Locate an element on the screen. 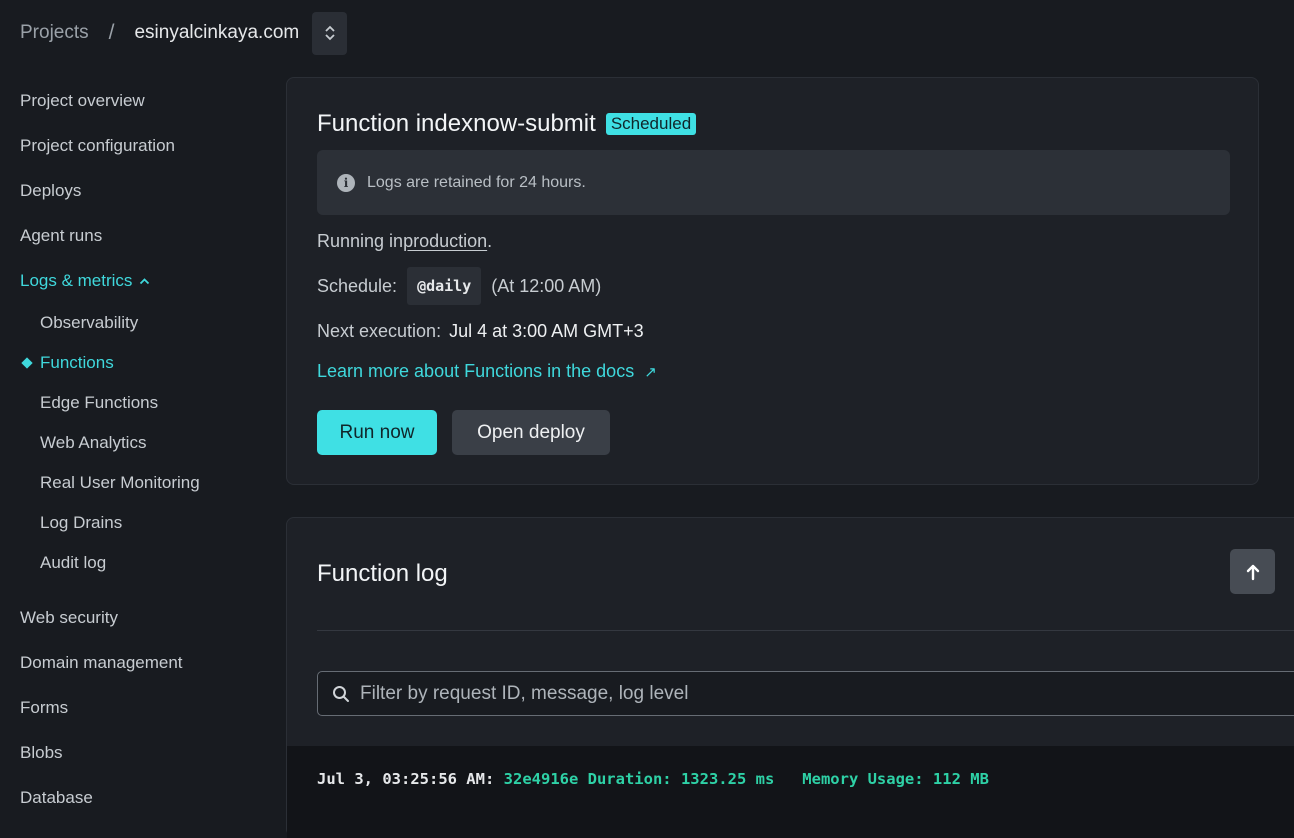 The image size is (1294, 838). sidebar-subitem-web-analytics: Web Analytics is located at coordinates (135, 443).